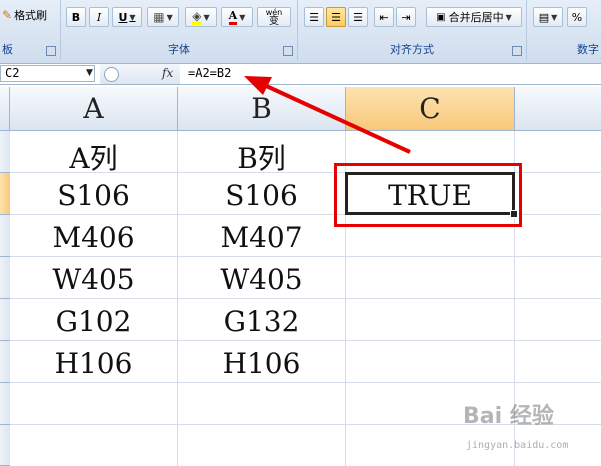 This screenshot has height=466, width=601. What do you see at coordinates (261, 363) in the screenshot?
I see `cell-b6: H106` at bounding box center [261, 363].